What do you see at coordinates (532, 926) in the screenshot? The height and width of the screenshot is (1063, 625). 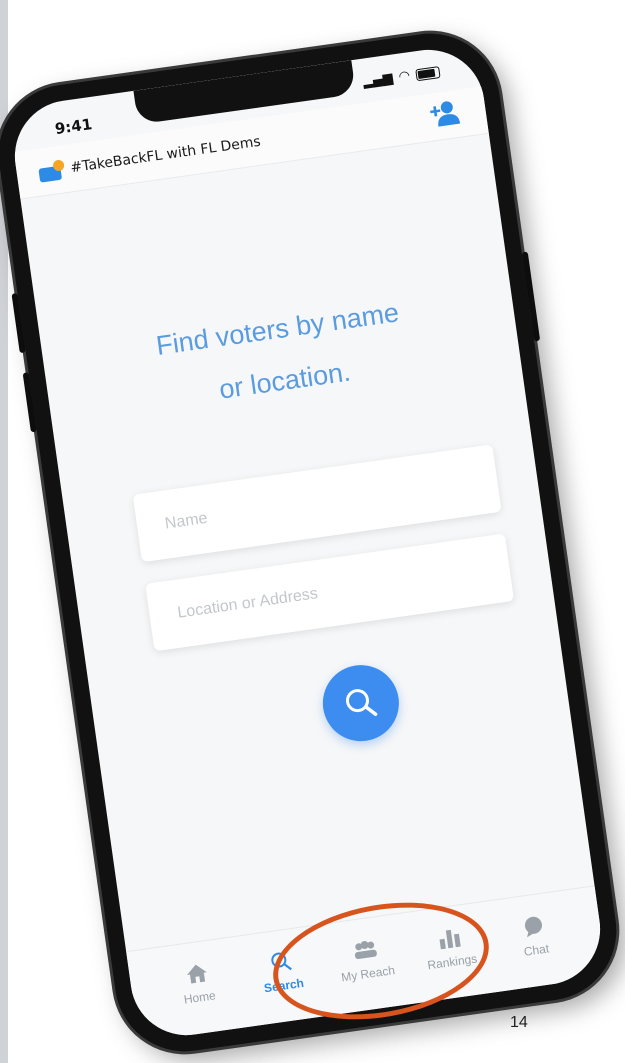 I see `chat-icon` at bounding box center [532, 926].